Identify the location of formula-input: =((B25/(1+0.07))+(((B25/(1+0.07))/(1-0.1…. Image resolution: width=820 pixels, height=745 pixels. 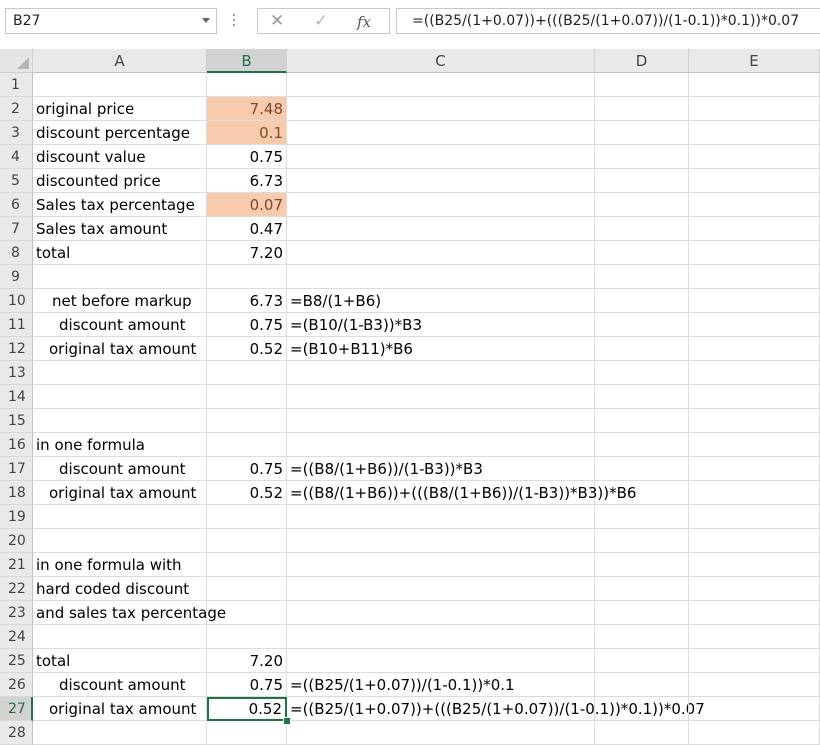
(608, 21).